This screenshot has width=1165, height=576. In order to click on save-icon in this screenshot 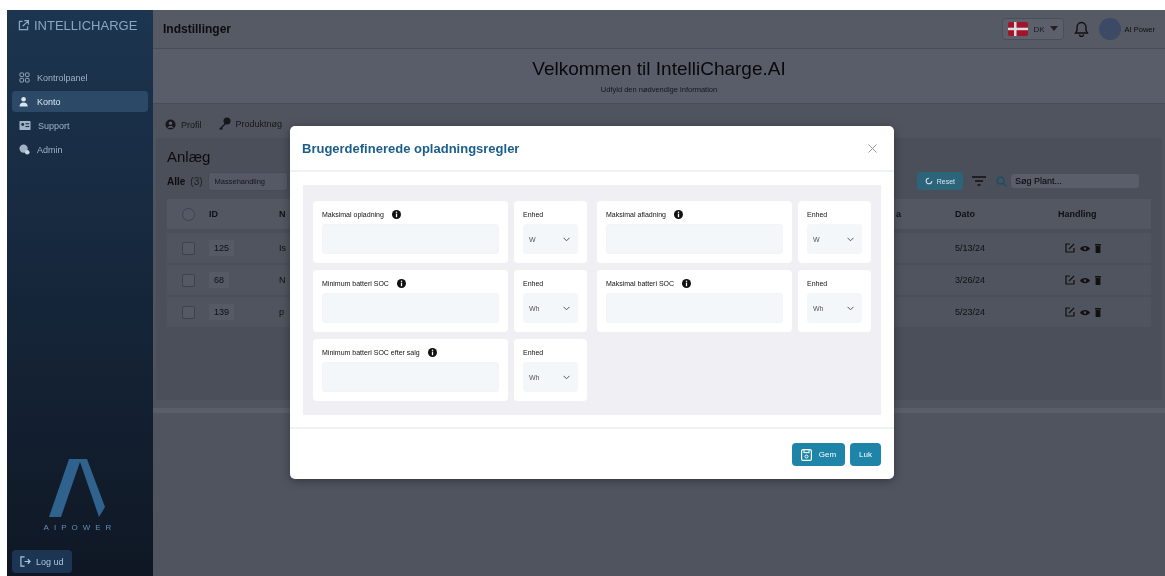, I will do `click(806, 454)`.